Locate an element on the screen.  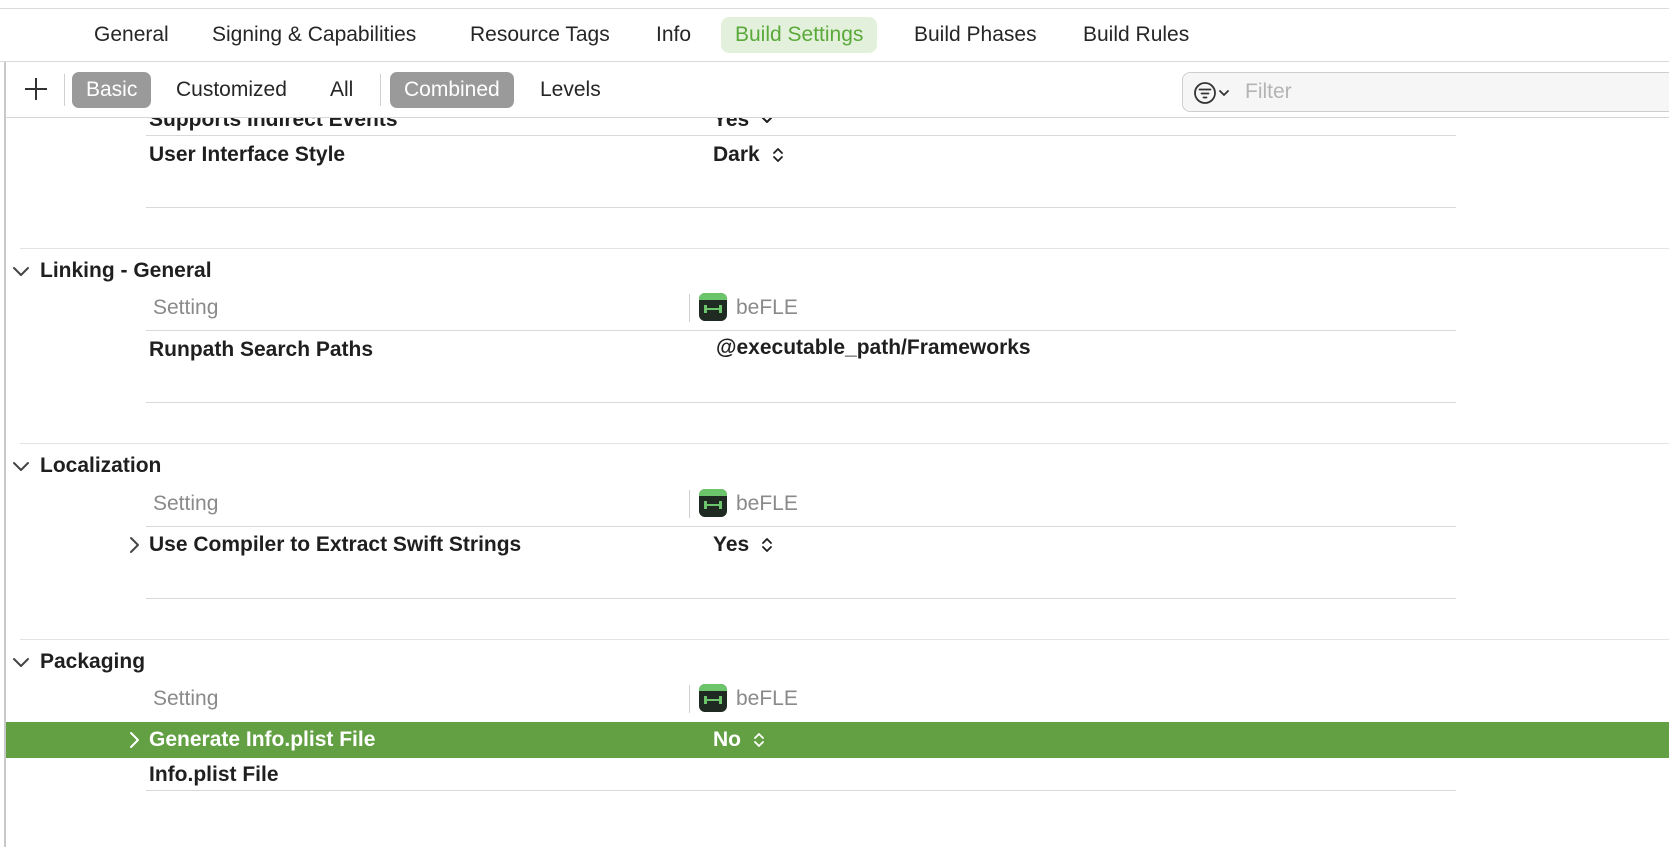
levels-button: Levels is located at coordinates (570, 90).